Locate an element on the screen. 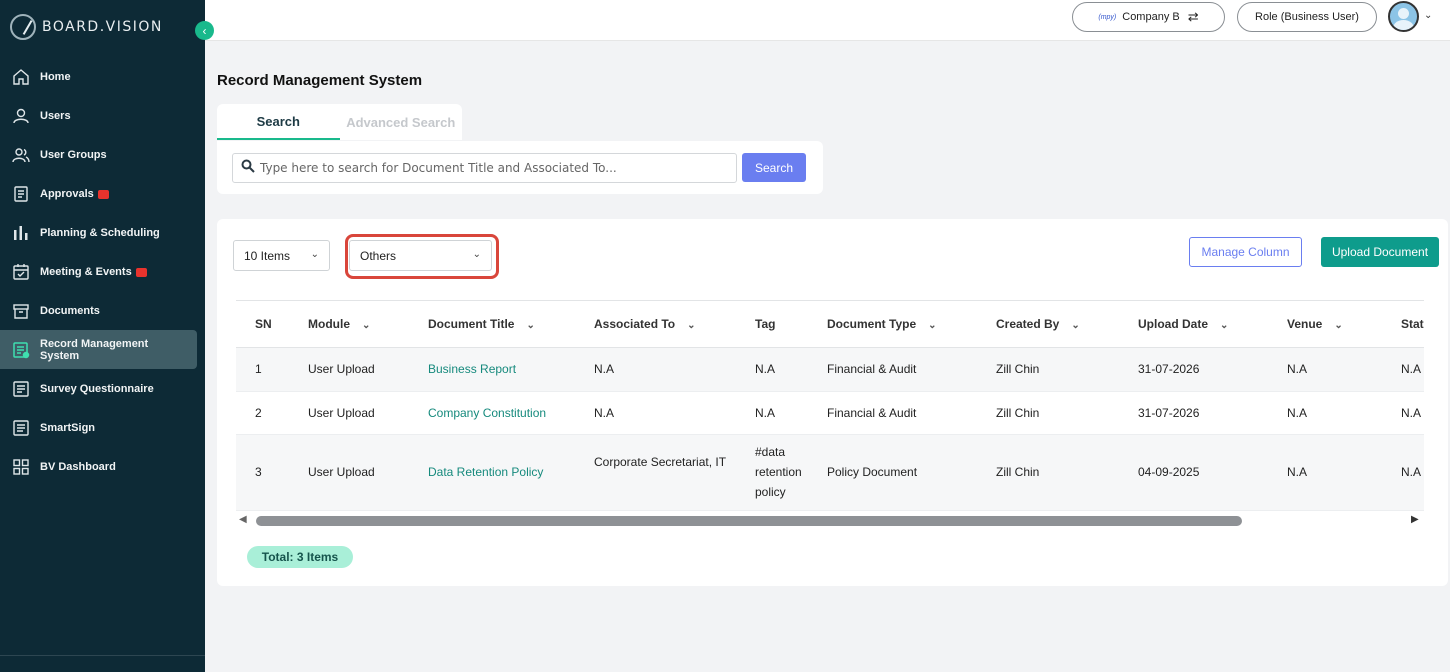 Image resolution: width=1450 pixels, height=672 pixels. column-header-venue: Venue ⌄ is located at coordinates (1315, 324).